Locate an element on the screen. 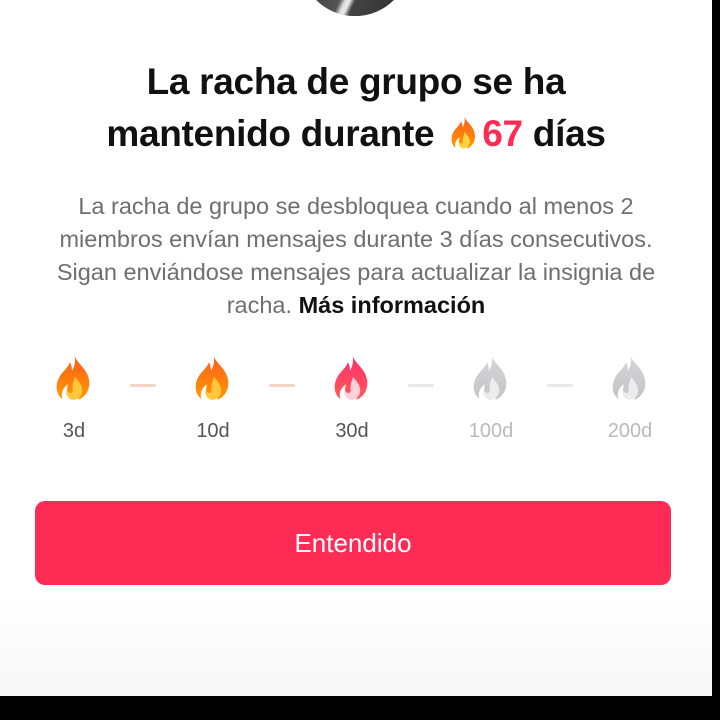  flame-icon is located at coordinates (464, 132).